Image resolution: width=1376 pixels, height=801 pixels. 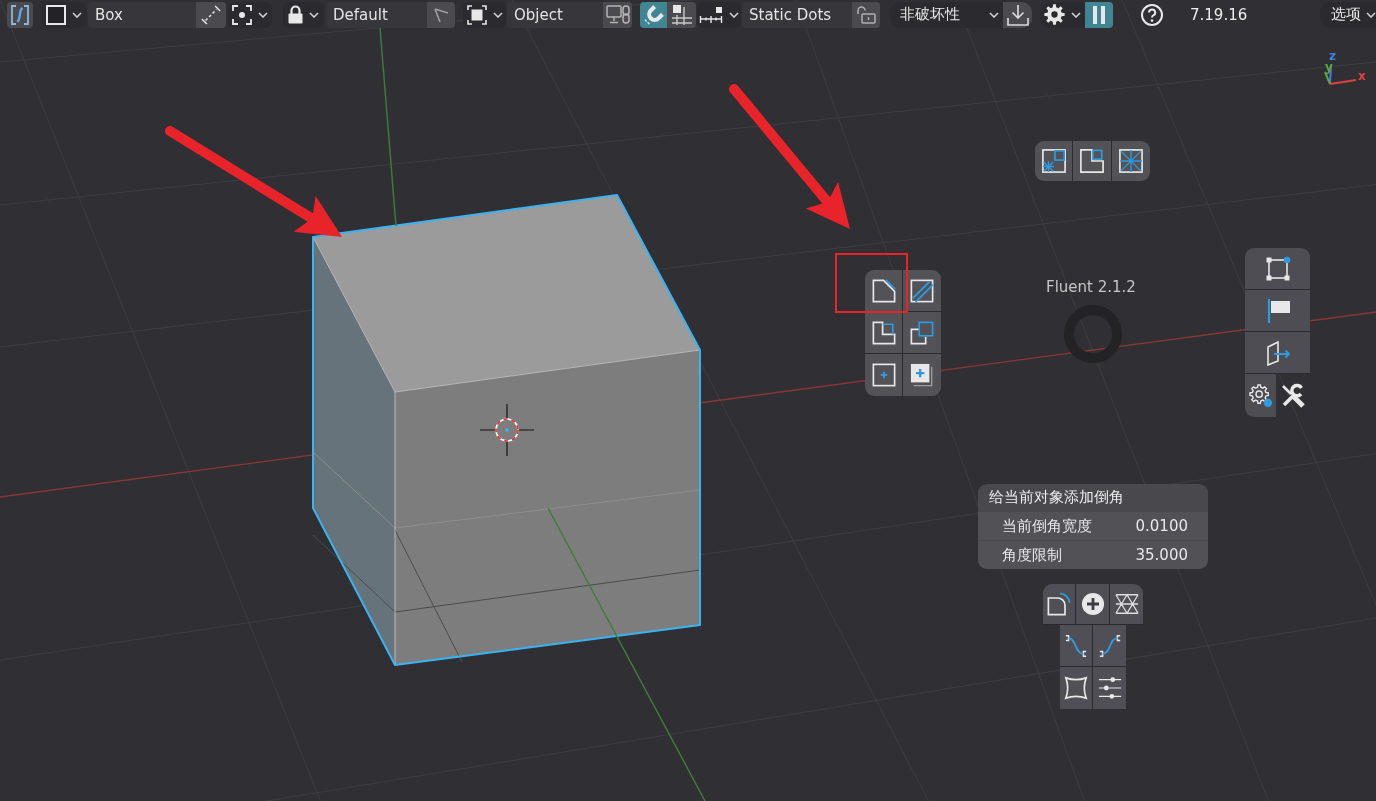 I want to click on monitor-link-icon, so click(x=617, y=14).